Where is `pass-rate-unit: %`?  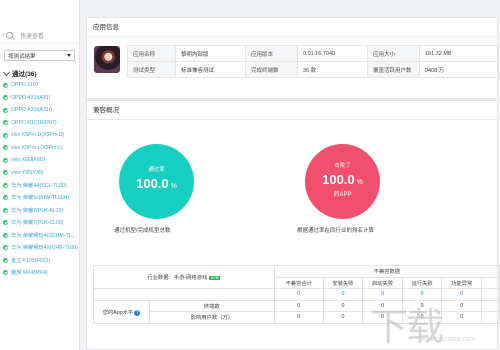 pass-rate-unit: % is located at coordinates (173, 186).